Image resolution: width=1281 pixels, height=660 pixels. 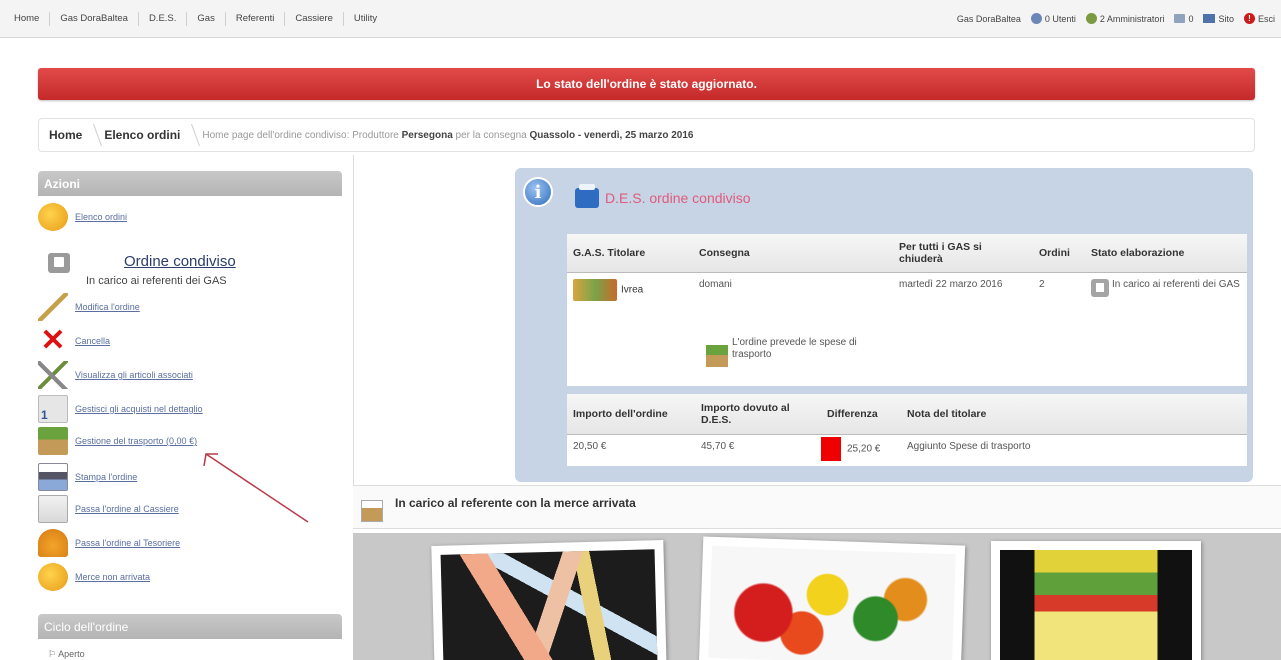 I want to click on menu-utility: Utility, so click(x=365, y=19).